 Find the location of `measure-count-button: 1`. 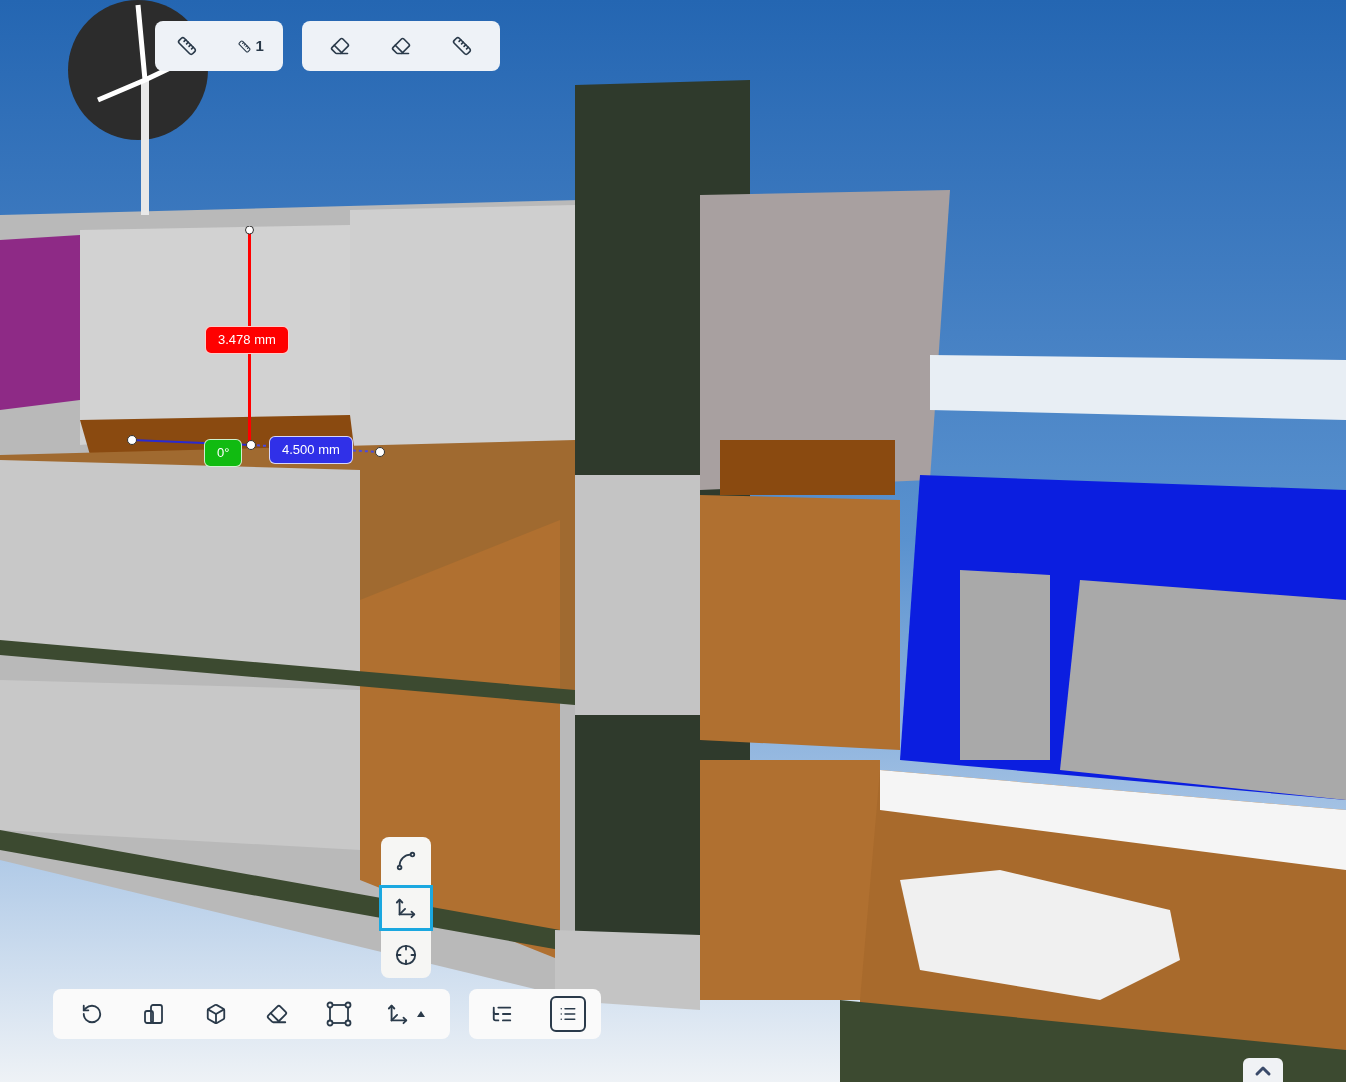

measure-count-button: 1 is located at coordinates (251, 46).